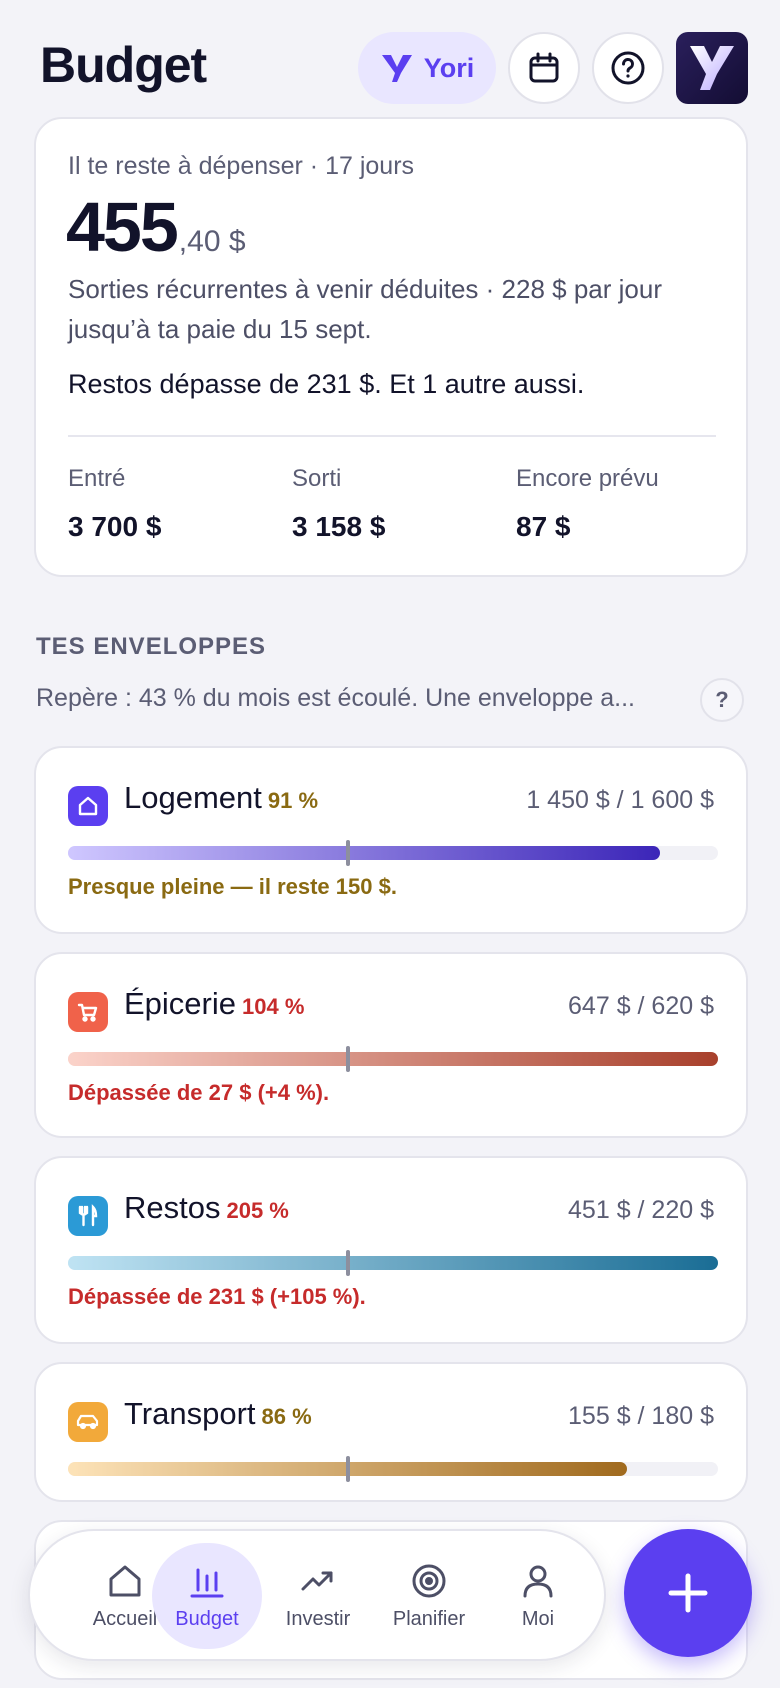  Describe the element at coordinates (338, 504) in the screenshot. I see `stat-spent: Sorti 3 158 $` at that location.